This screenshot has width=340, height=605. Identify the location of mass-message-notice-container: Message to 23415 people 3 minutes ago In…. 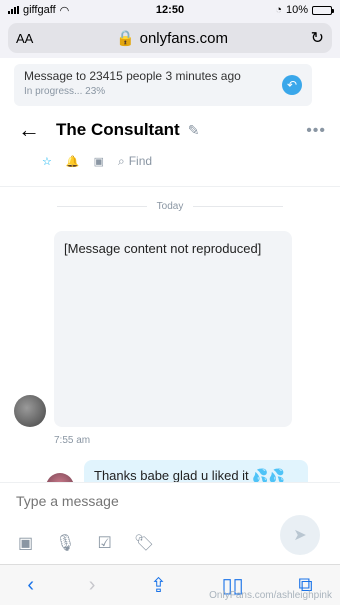
(170, 84).